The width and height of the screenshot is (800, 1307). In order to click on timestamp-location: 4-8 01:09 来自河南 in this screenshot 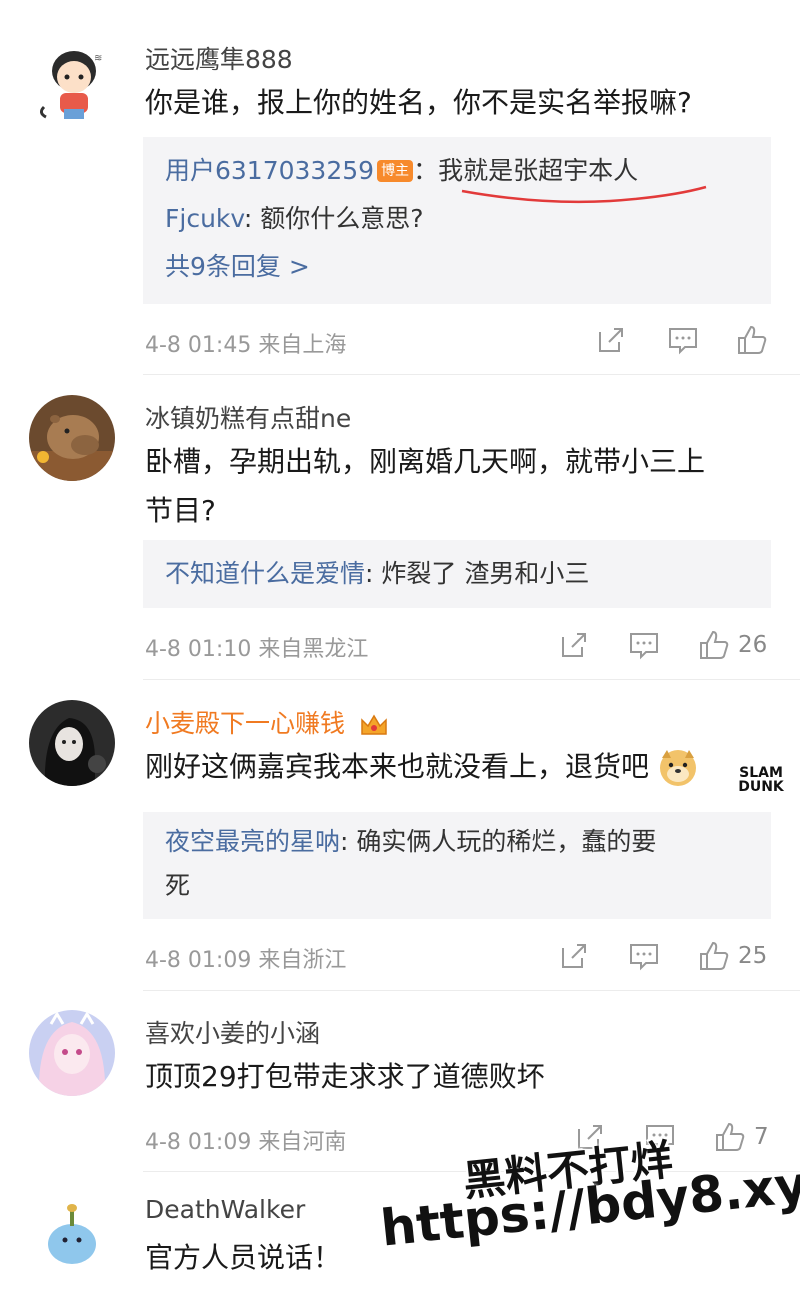, I will do `click(246, 1142)`.